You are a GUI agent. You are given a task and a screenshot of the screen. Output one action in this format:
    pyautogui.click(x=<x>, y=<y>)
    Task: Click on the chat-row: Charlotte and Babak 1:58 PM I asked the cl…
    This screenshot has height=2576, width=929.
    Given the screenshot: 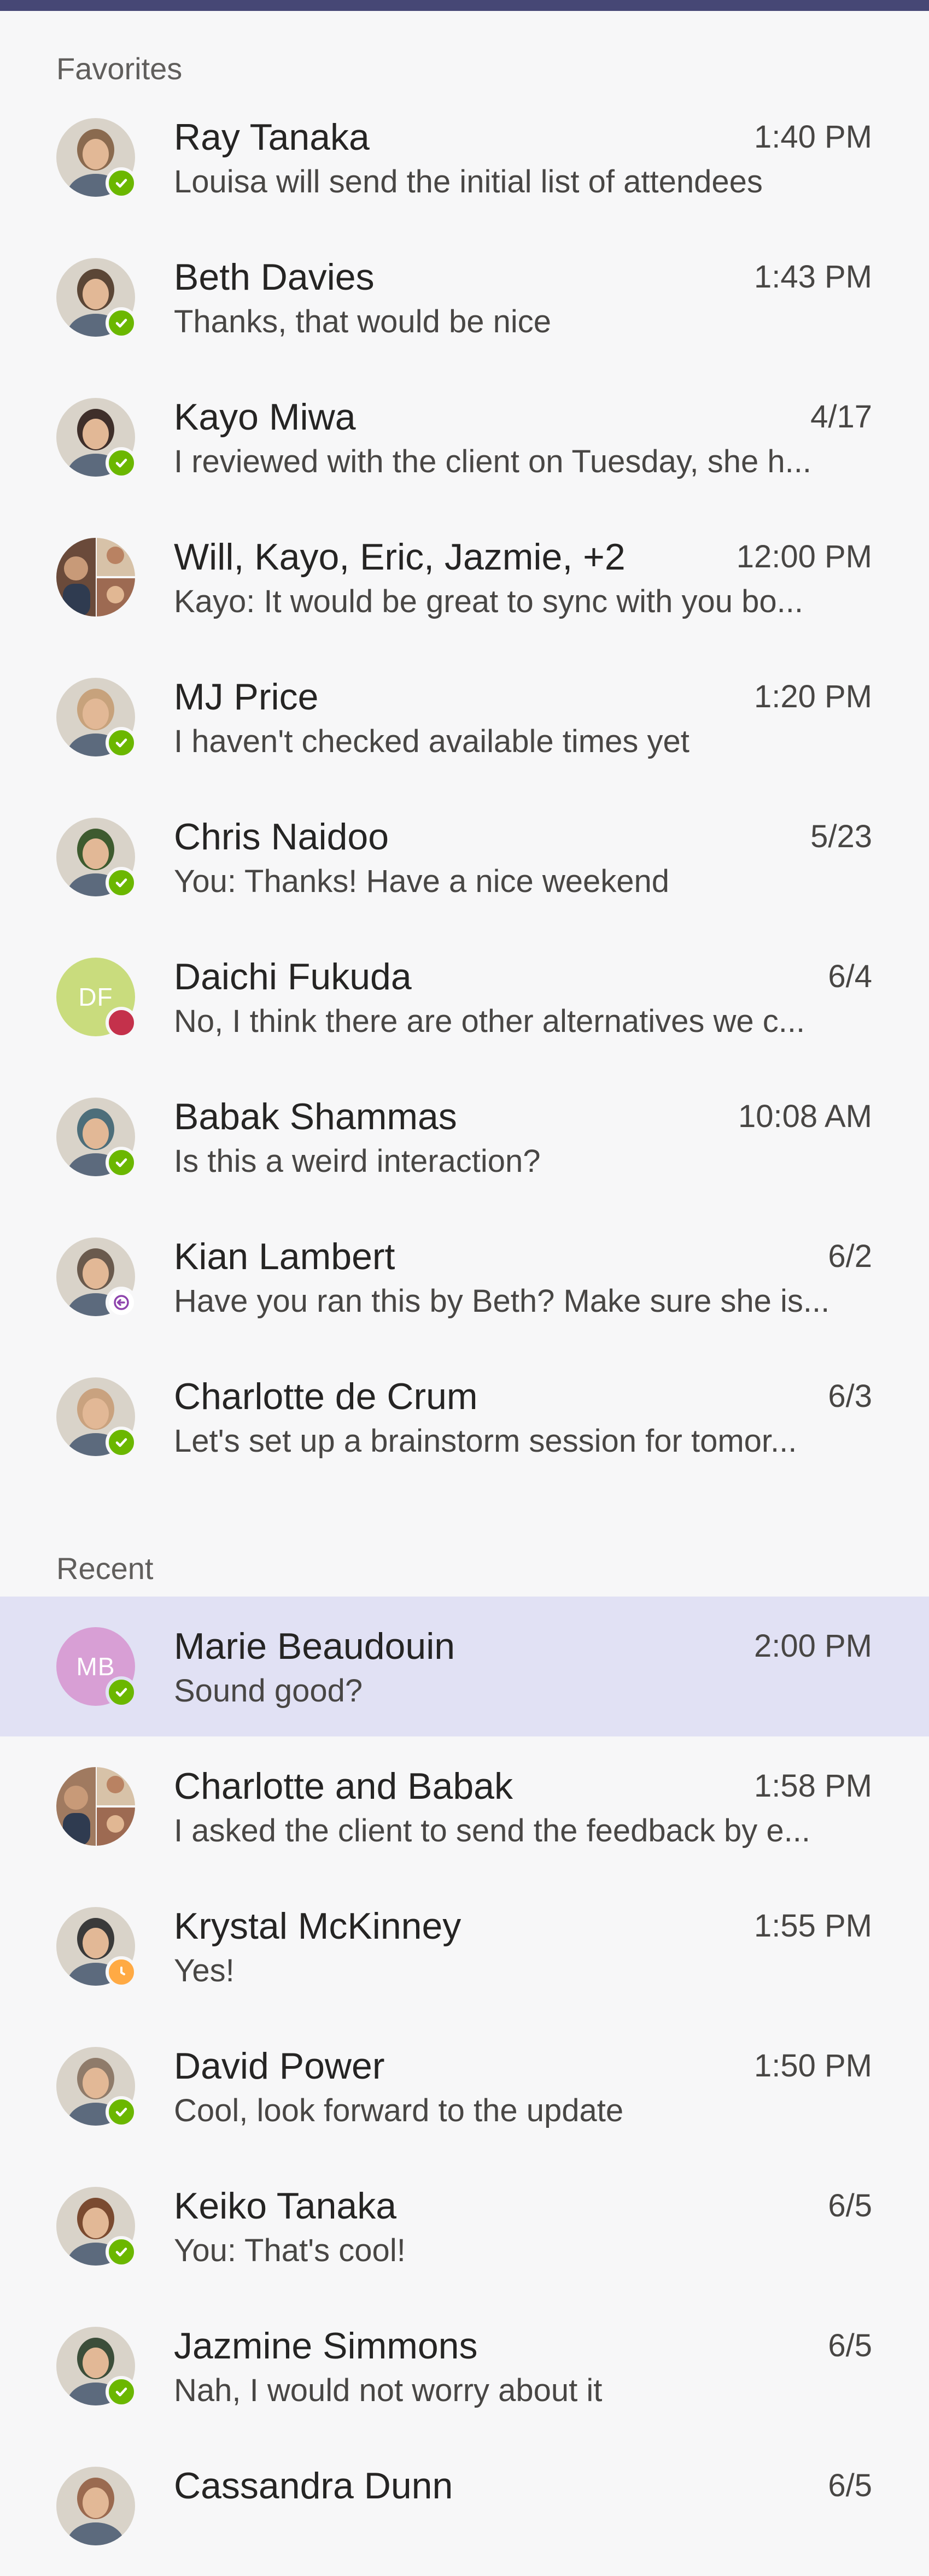 What is the action you would take?
    pyautogui.click(x=464, y=1806)
    